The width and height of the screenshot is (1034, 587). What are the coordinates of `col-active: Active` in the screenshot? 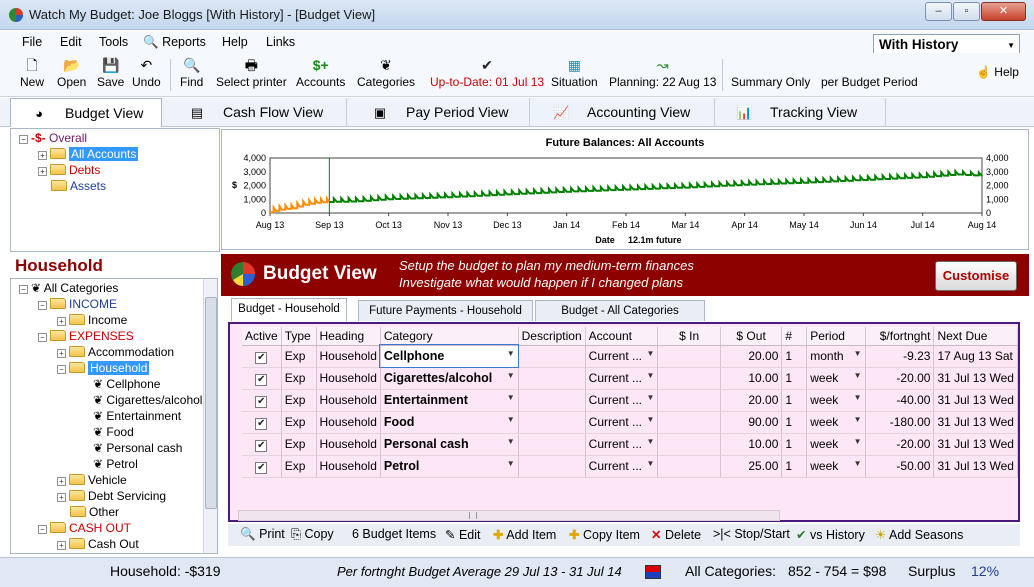 It's located at (262, 336).